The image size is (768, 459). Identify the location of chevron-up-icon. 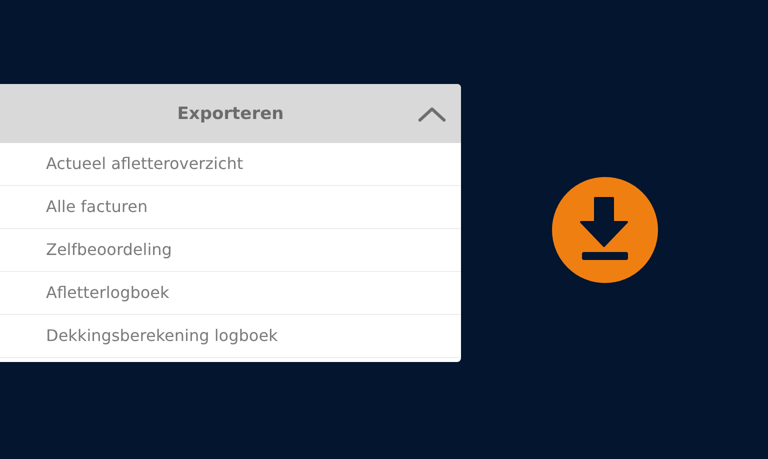
(432, 114).